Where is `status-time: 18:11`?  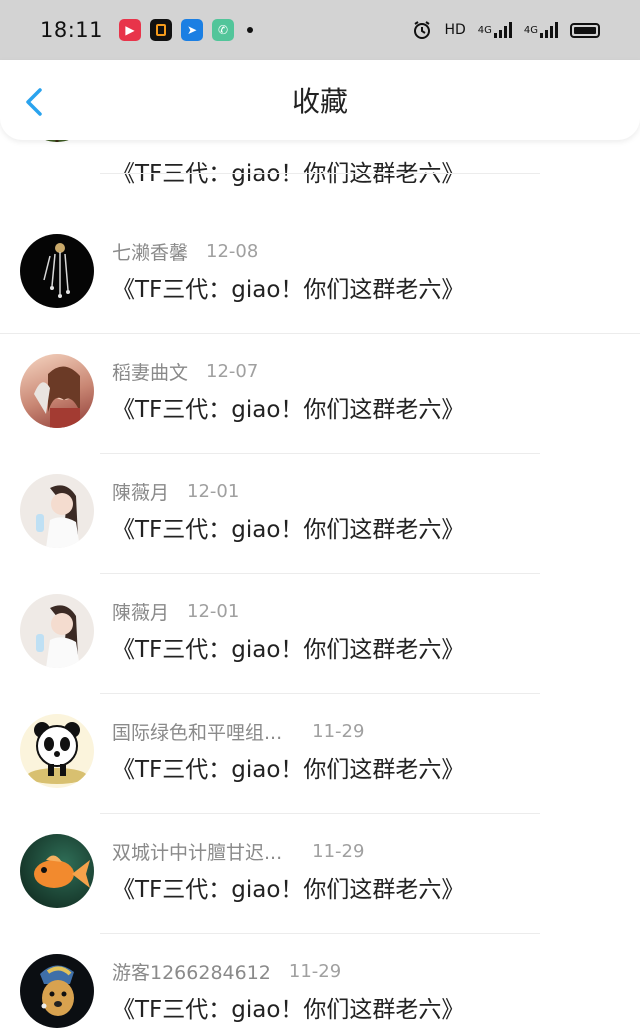 status-time: 18:11 is located at coordinates (72, 30).